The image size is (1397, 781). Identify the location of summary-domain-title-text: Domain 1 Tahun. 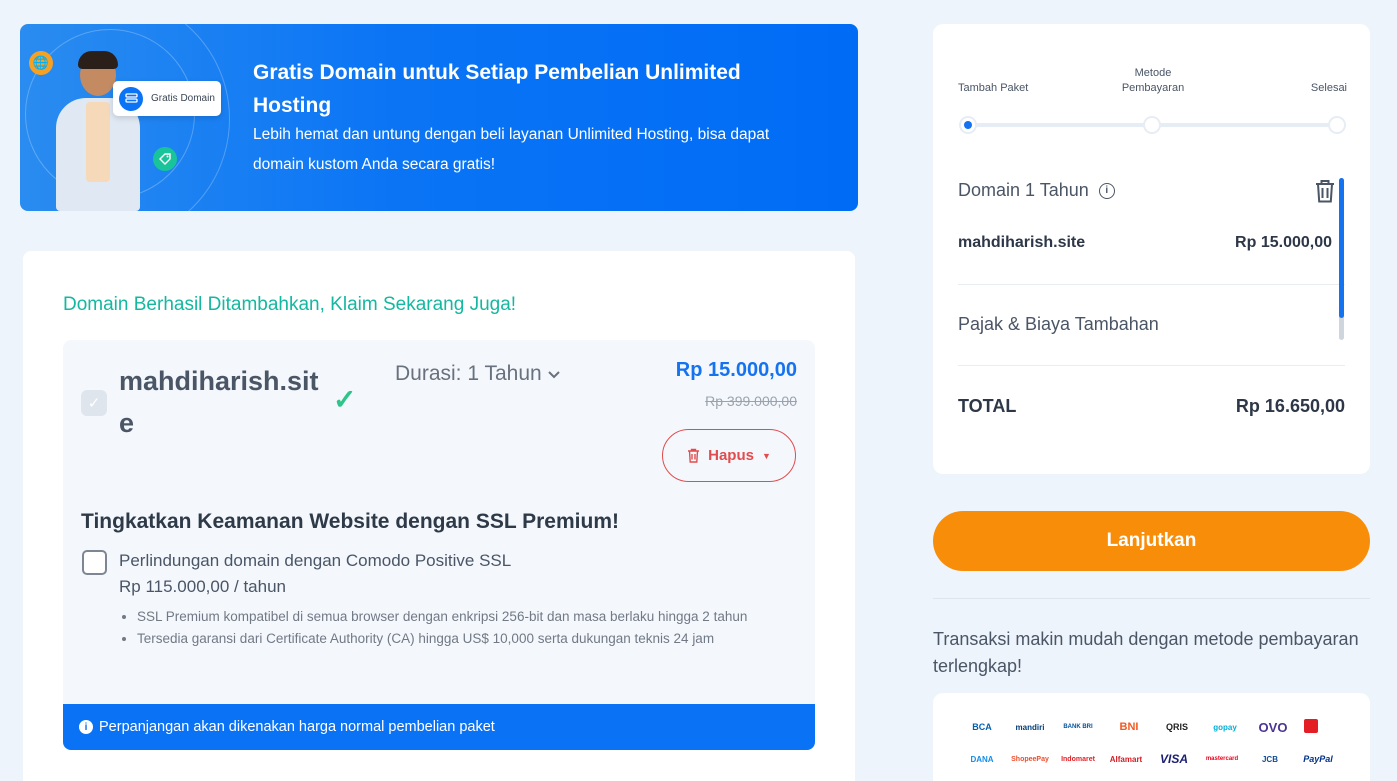
(1023, 190).